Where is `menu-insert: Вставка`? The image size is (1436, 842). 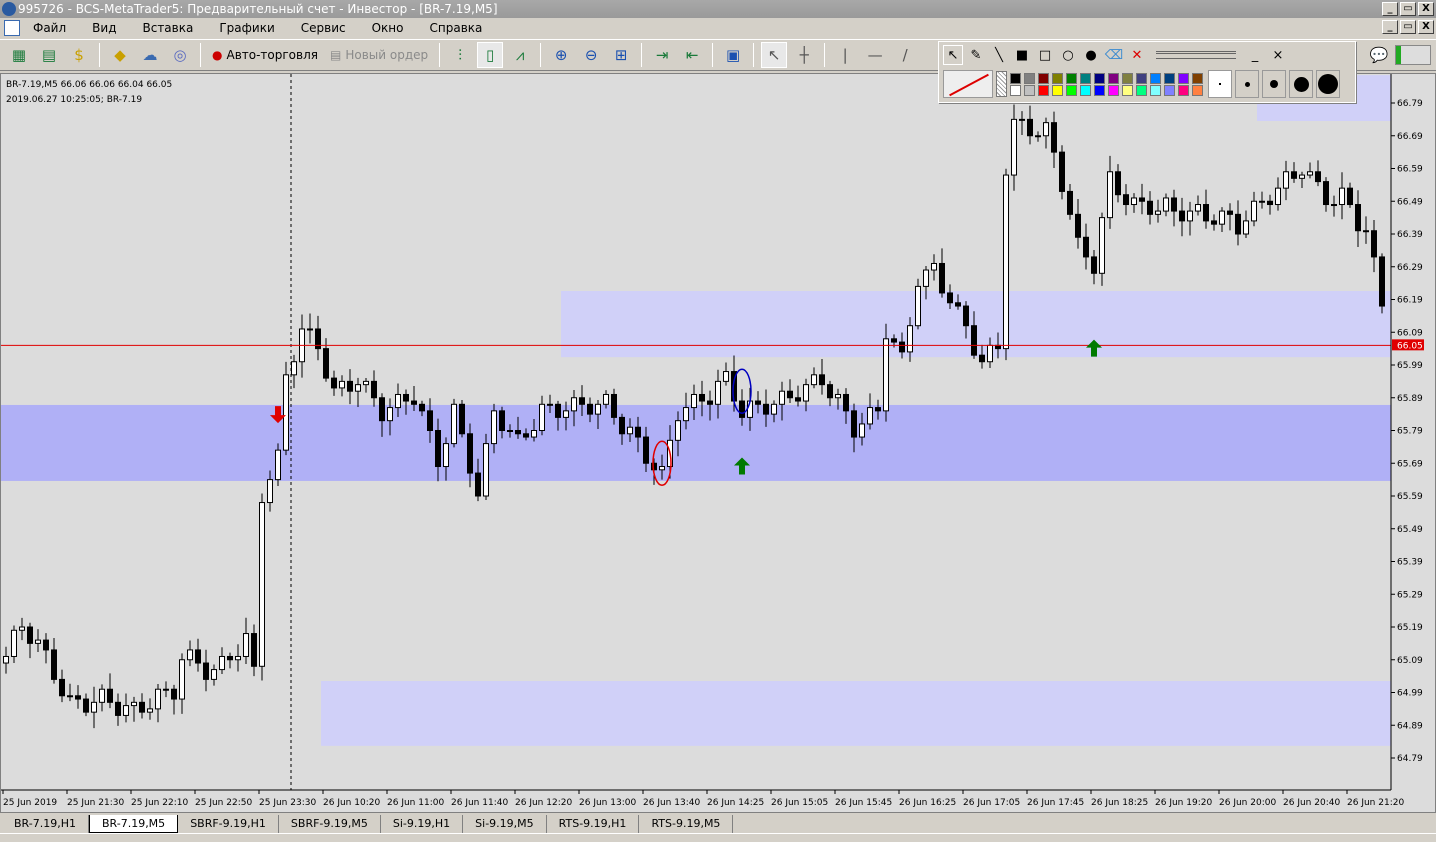 menu-insert: Вставка is located at coordinates (167, 28).